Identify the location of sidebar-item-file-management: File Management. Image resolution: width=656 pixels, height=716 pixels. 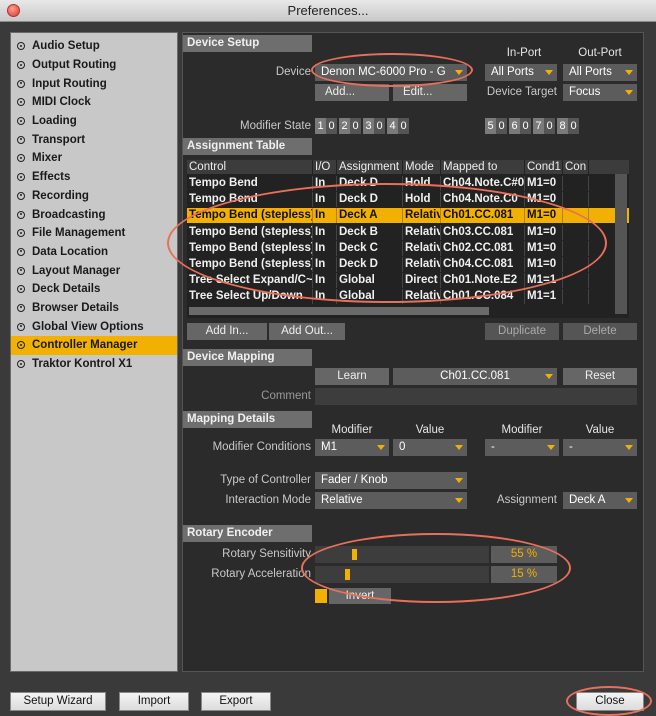
(94, 233).